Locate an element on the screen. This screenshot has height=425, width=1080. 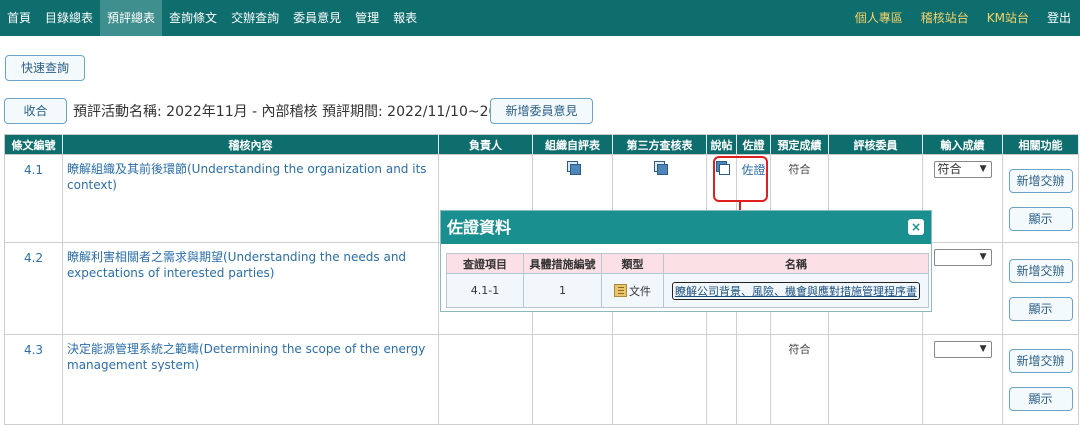
nav-assign-query: 交辦查詢 is located at coordinates (255, 18).